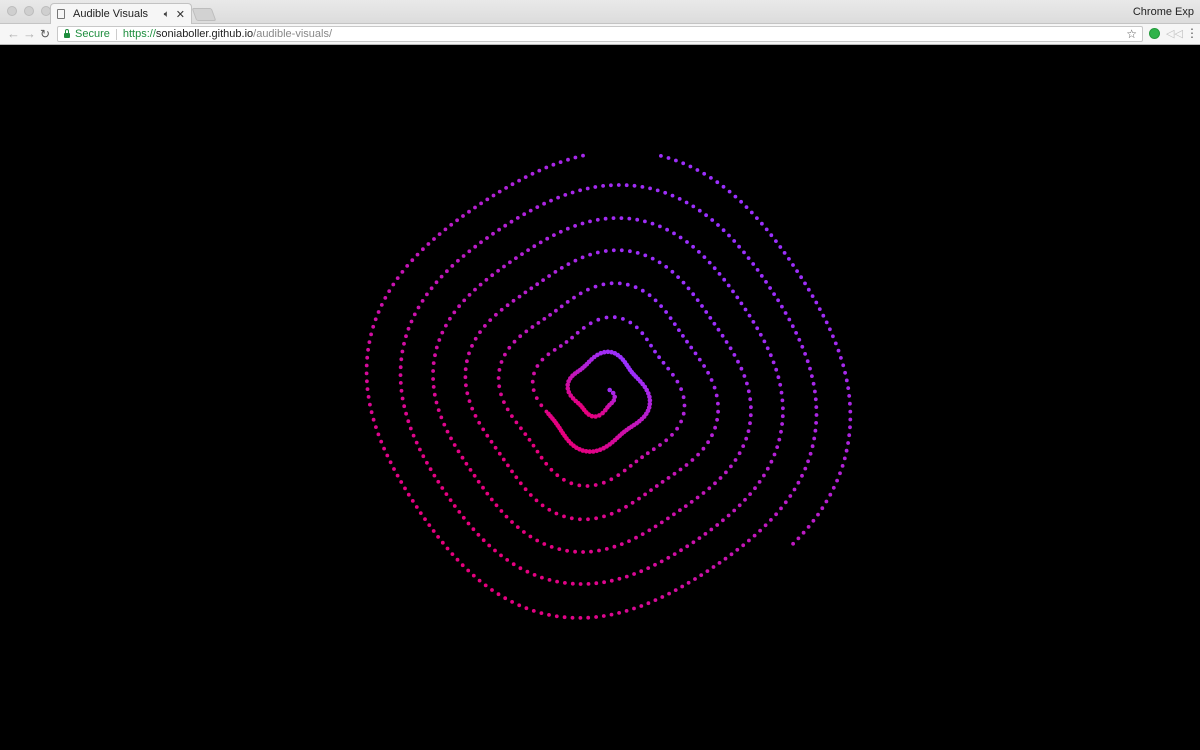  I want to click on speaker-icon: 🔈︎, so click(167, 14).